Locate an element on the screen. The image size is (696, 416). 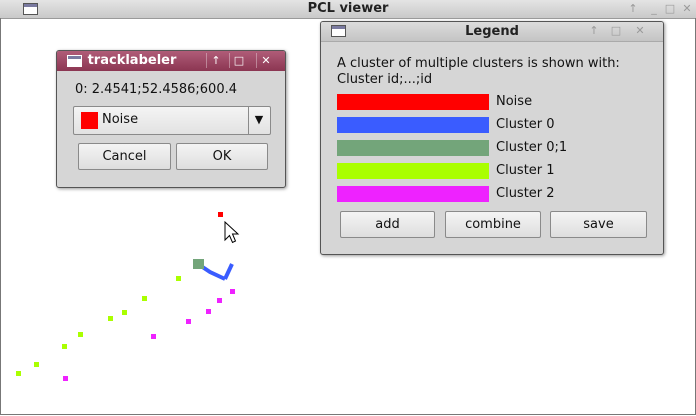
legend-label: Cluster 0 is located at coordinates (525, 124).